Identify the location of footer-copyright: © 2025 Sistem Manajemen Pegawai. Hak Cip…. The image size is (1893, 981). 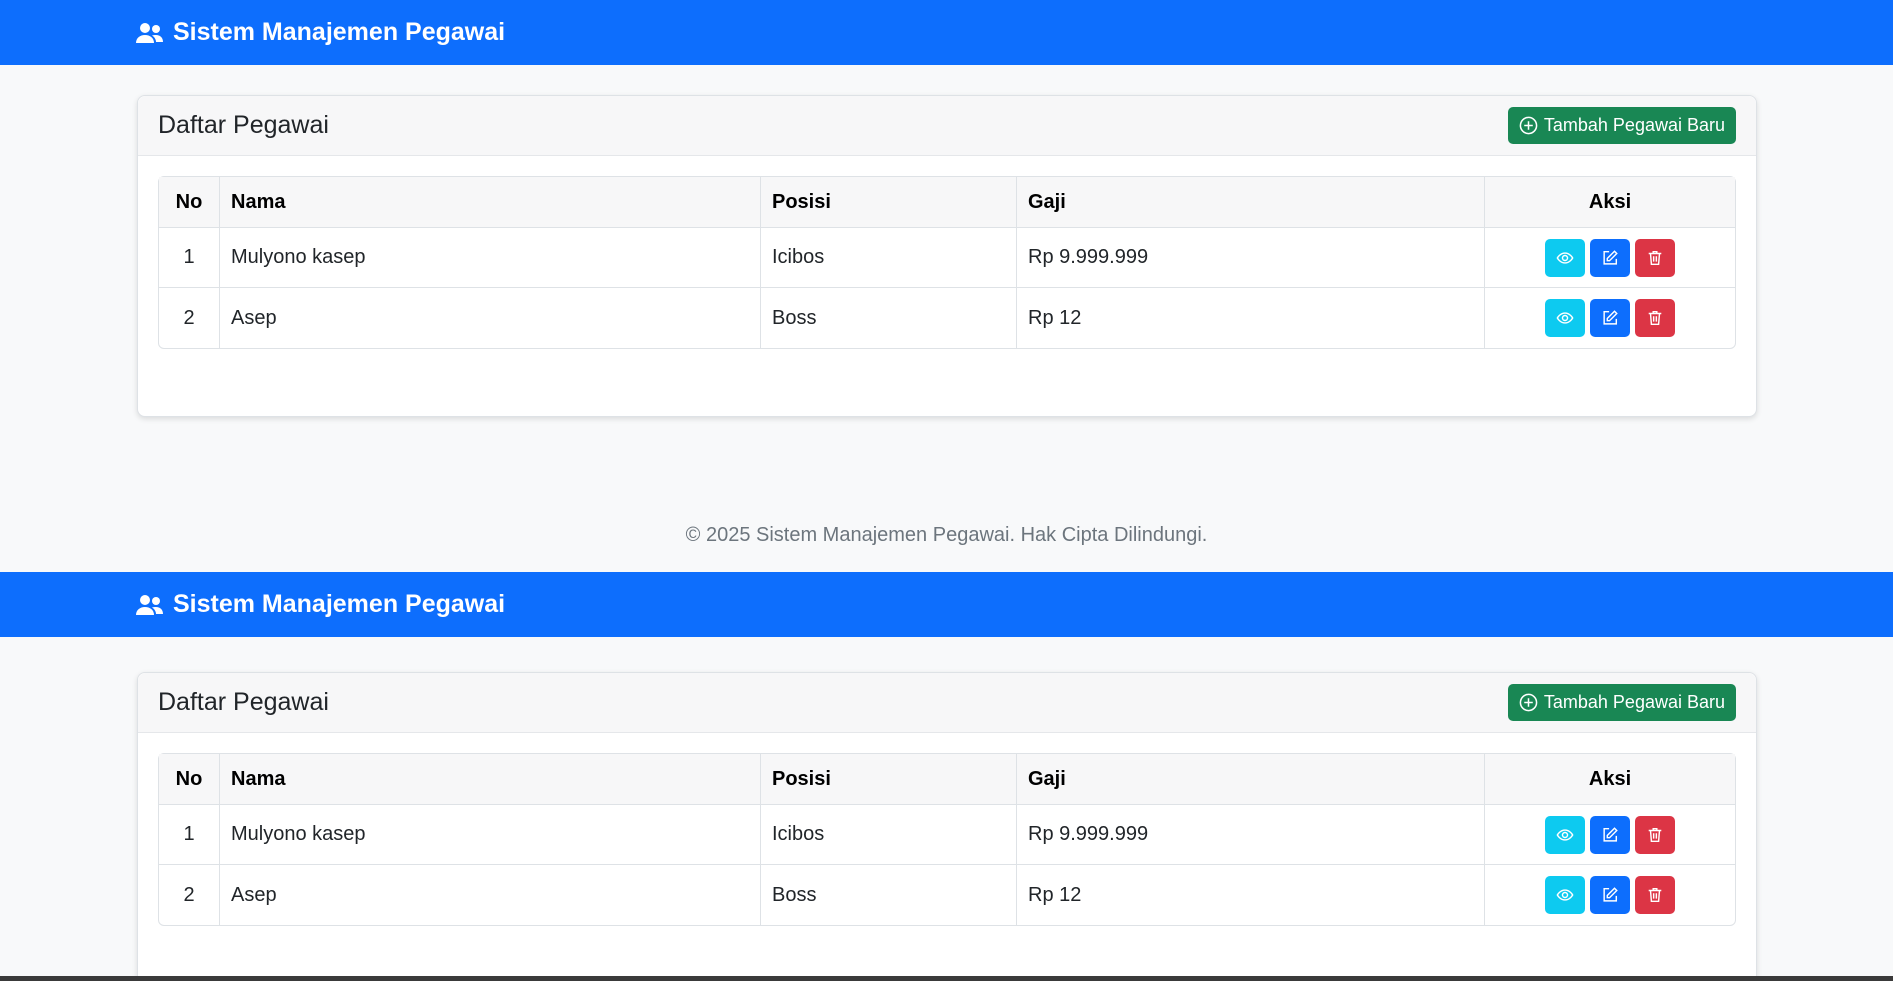
(946, 535).